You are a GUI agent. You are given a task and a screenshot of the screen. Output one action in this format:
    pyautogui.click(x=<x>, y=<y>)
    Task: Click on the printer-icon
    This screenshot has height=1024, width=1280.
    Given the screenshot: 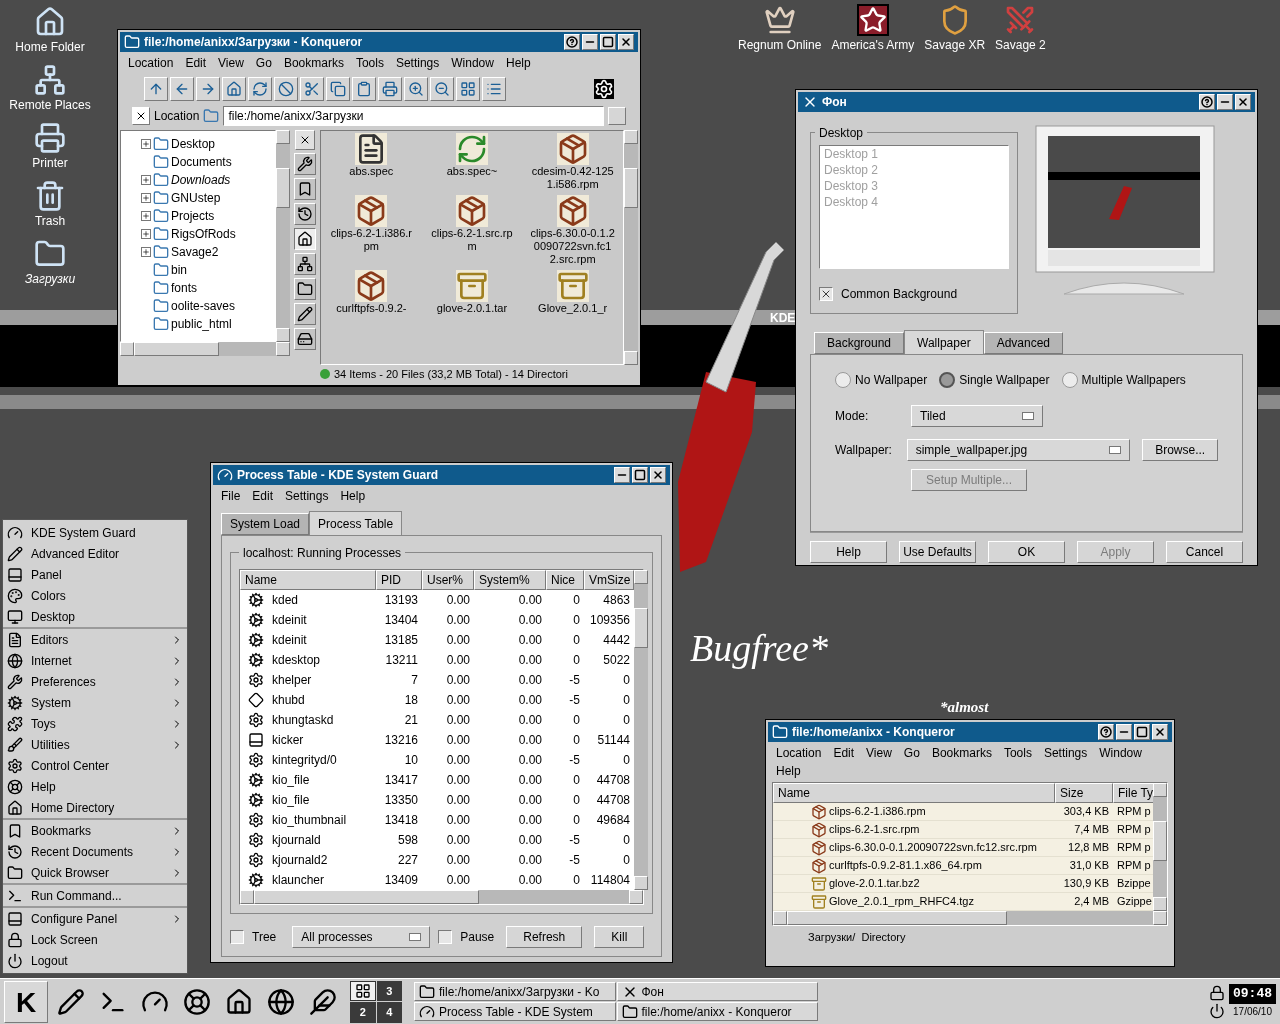 What is the action you would take?
    pyautogui.click(x=50, y=138)
    